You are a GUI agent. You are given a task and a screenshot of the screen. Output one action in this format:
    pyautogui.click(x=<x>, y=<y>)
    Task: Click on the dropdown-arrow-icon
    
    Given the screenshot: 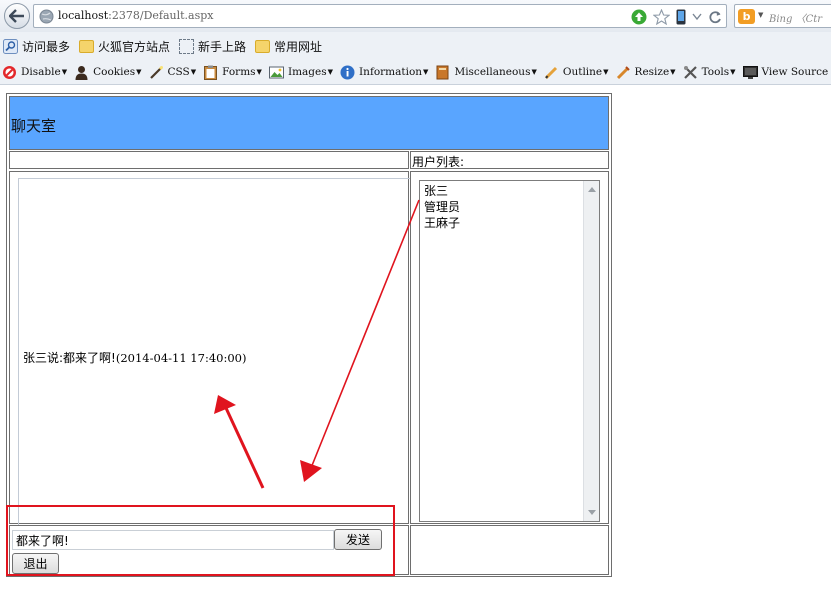 What is the action you would take?
    pyautogui.click(x=697, y=17)
    